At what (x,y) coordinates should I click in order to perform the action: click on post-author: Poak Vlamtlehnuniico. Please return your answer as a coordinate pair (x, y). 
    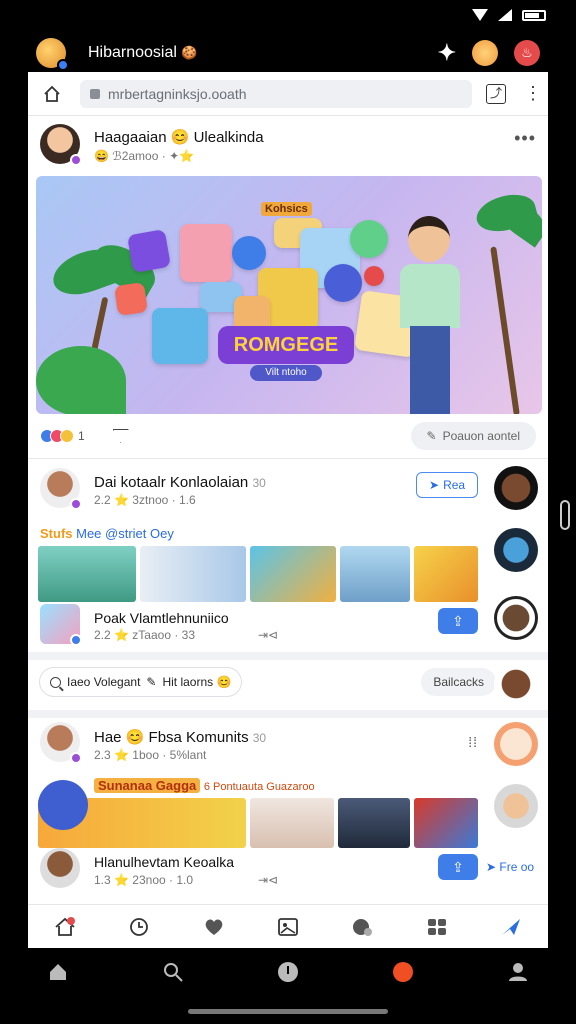
    Looking at the image, I should click on (161, 618).